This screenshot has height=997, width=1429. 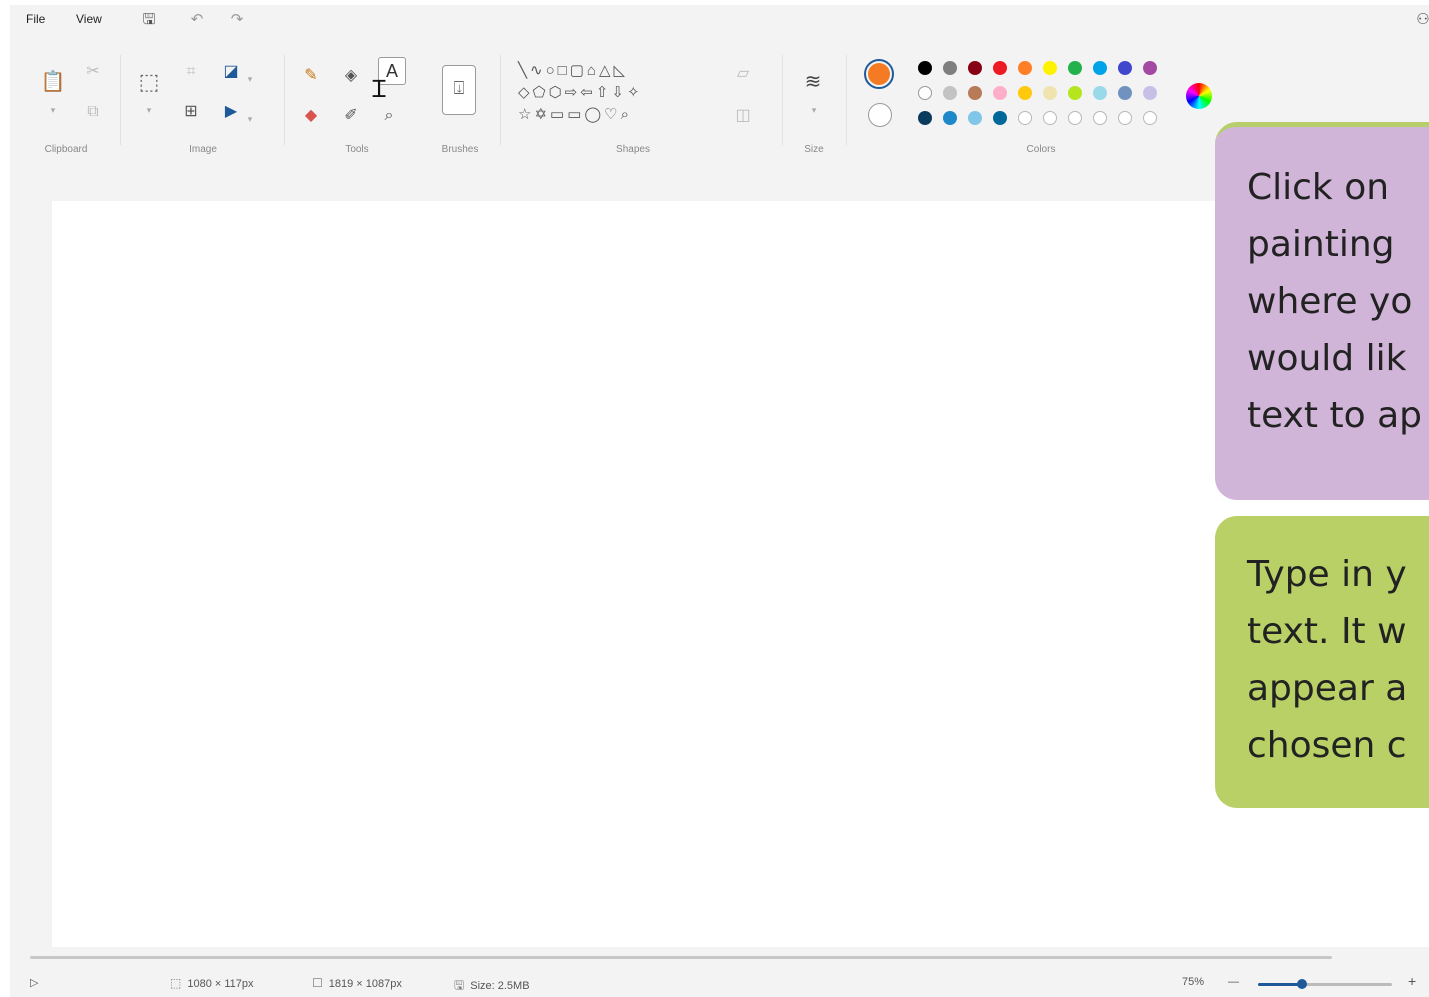 What do you see at coordinates (1327, 745) in the screenshot?
I see `callout-line: chosen c` at bounding box center [1327, 745].